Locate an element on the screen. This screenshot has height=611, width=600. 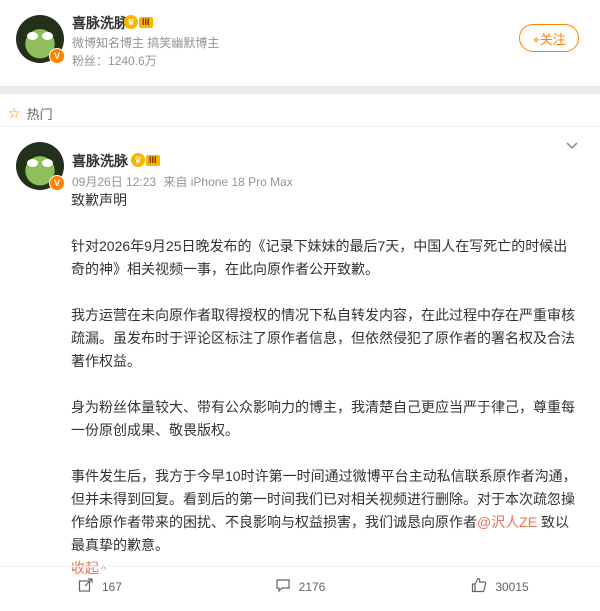
profile-followers: 粉丝：1240.6万 is located at coordinates (114, 60).